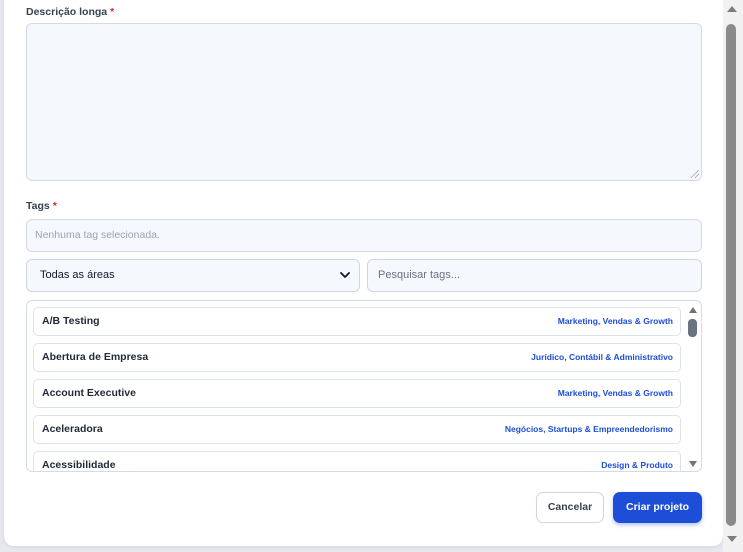 This screenshot has width=743, height=552. I want to click on tags-label: Tags *, so click(41, 206).